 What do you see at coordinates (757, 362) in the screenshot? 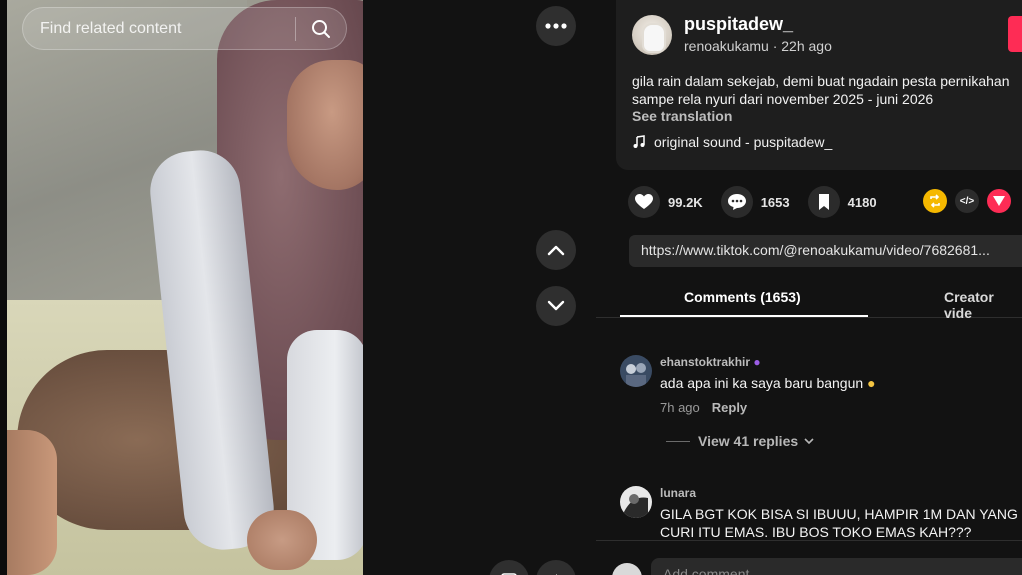
I see `devil-emoji-icon: ●` at bounding box center [757, 362].